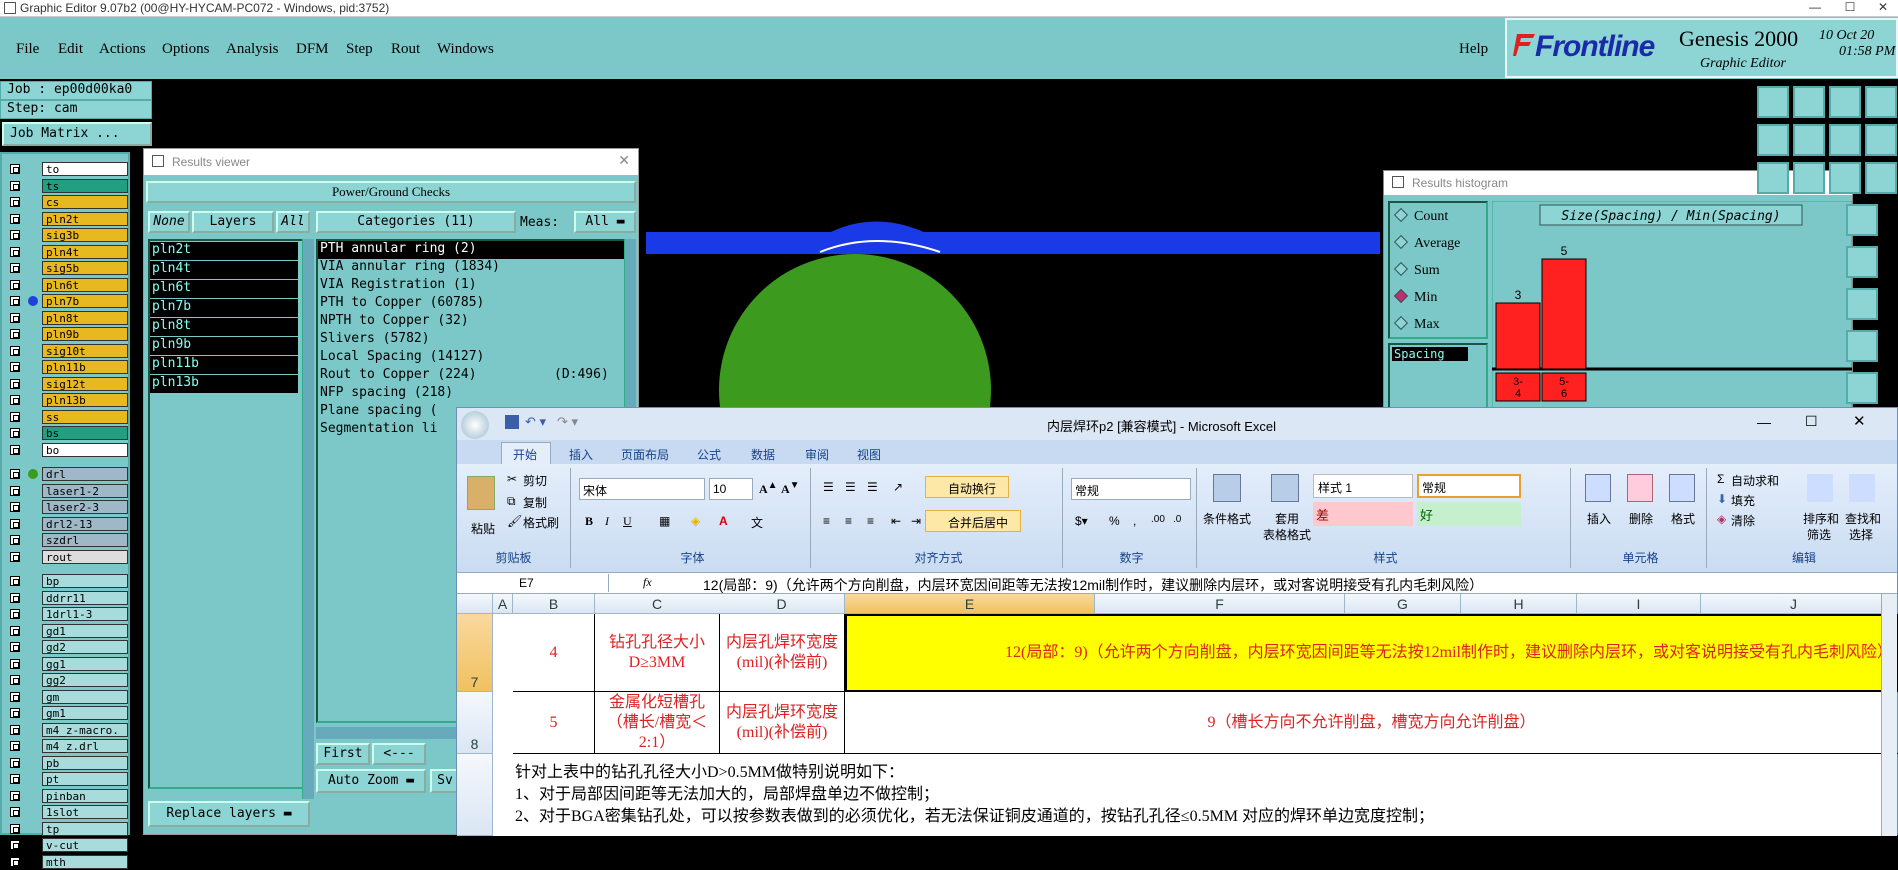  I want to click on layer-row-bp: bp, so click(68, 581).